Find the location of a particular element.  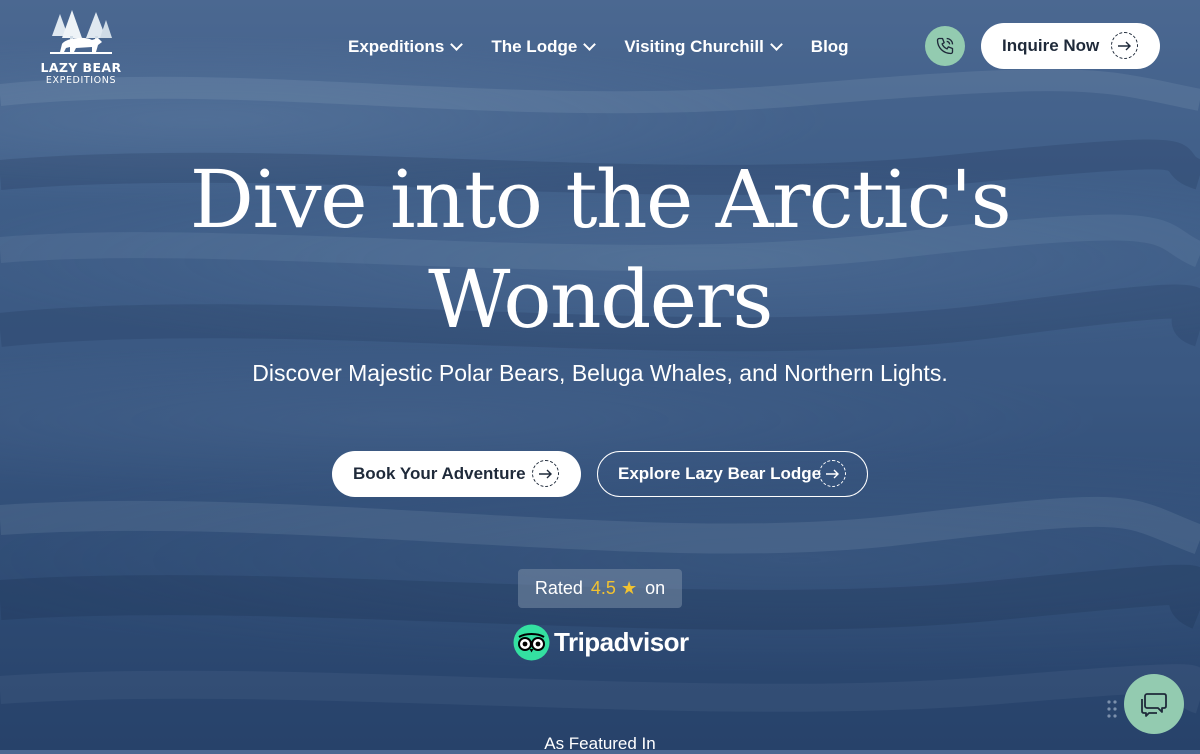

brand-logo: LAZY BEAR EXPEDITIONS is located at coordinates (81, 48).